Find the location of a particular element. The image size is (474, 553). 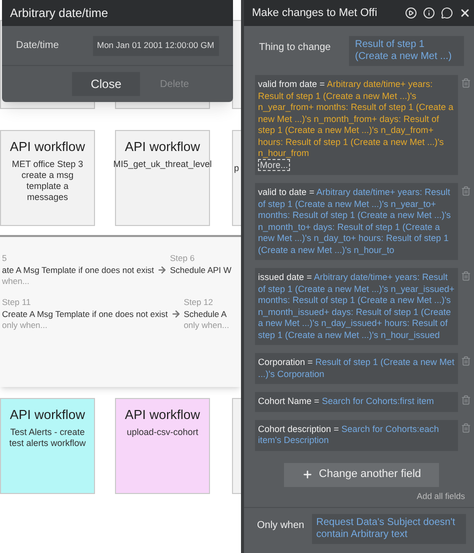

step-name: Create A Msg Template if one does not exist is located at coordinates (85, 314).